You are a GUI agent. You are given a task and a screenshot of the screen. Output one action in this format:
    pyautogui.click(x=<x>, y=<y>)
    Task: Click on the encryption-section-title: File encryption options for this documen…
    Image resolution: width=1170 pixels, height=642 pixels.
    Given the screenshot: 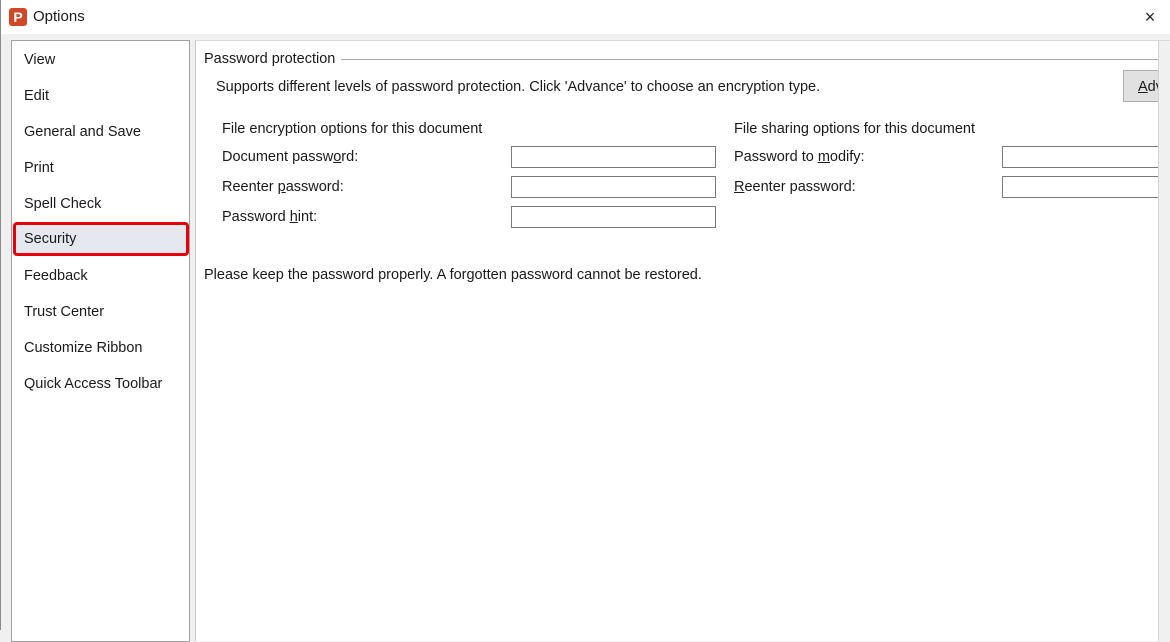 What is the action you would take?
    pyautogui.click(x=352, y=129)
    